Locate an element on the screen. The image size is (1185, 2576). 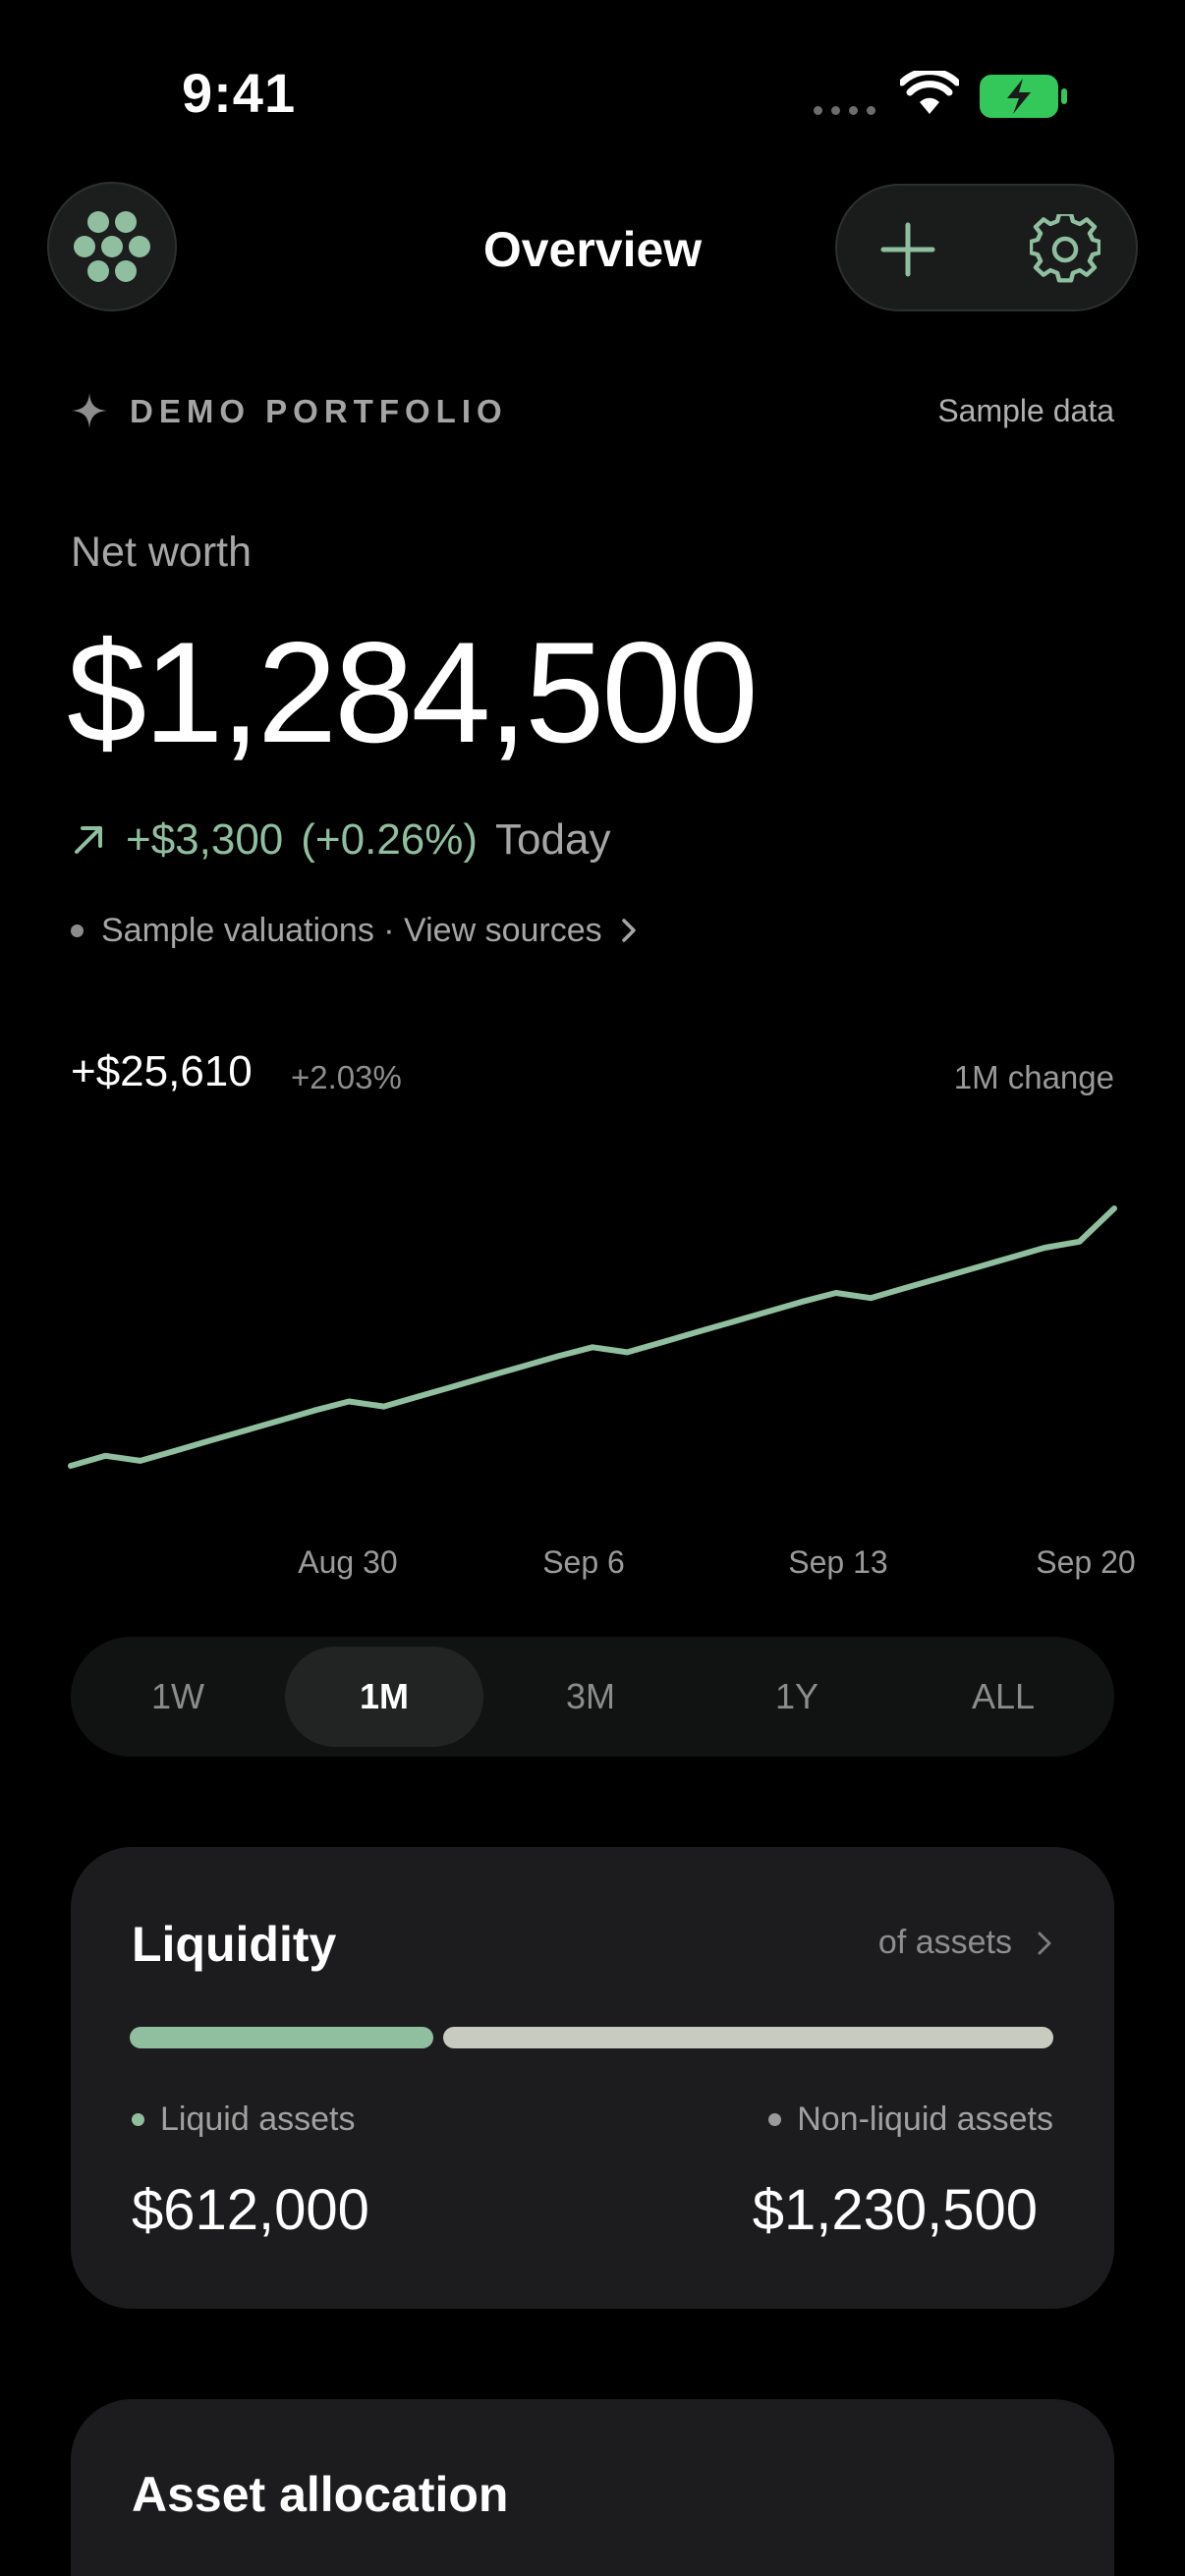
chart-x-tick-label: Sep 20 is located at coordinates (1086, 1562).